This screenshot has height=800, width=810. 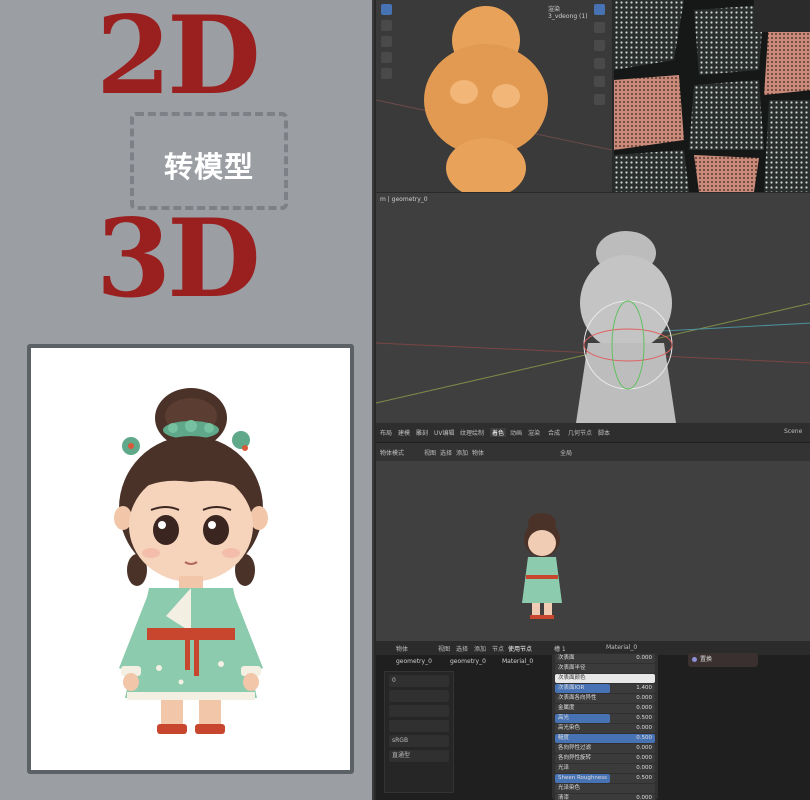 I want to click on viewport-top-left: 渲染 3_vdeong (1), so click(x=494, y=96).